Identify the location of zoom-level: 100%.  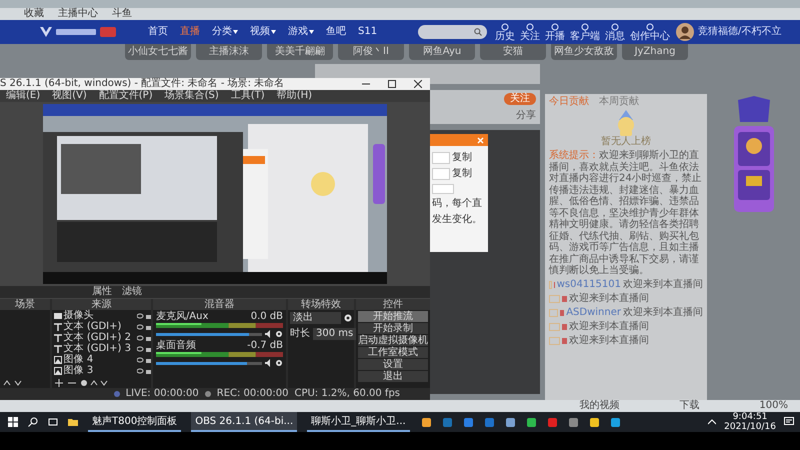
(773, 406).